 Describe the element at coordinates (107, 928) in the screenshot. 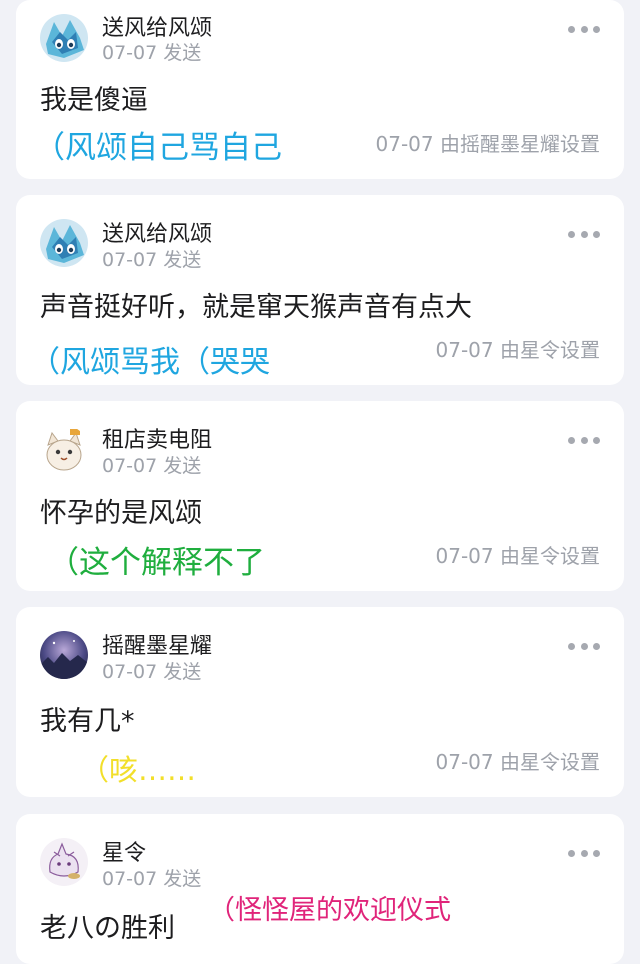

I see `post-content: 老八の胜利` at that location.